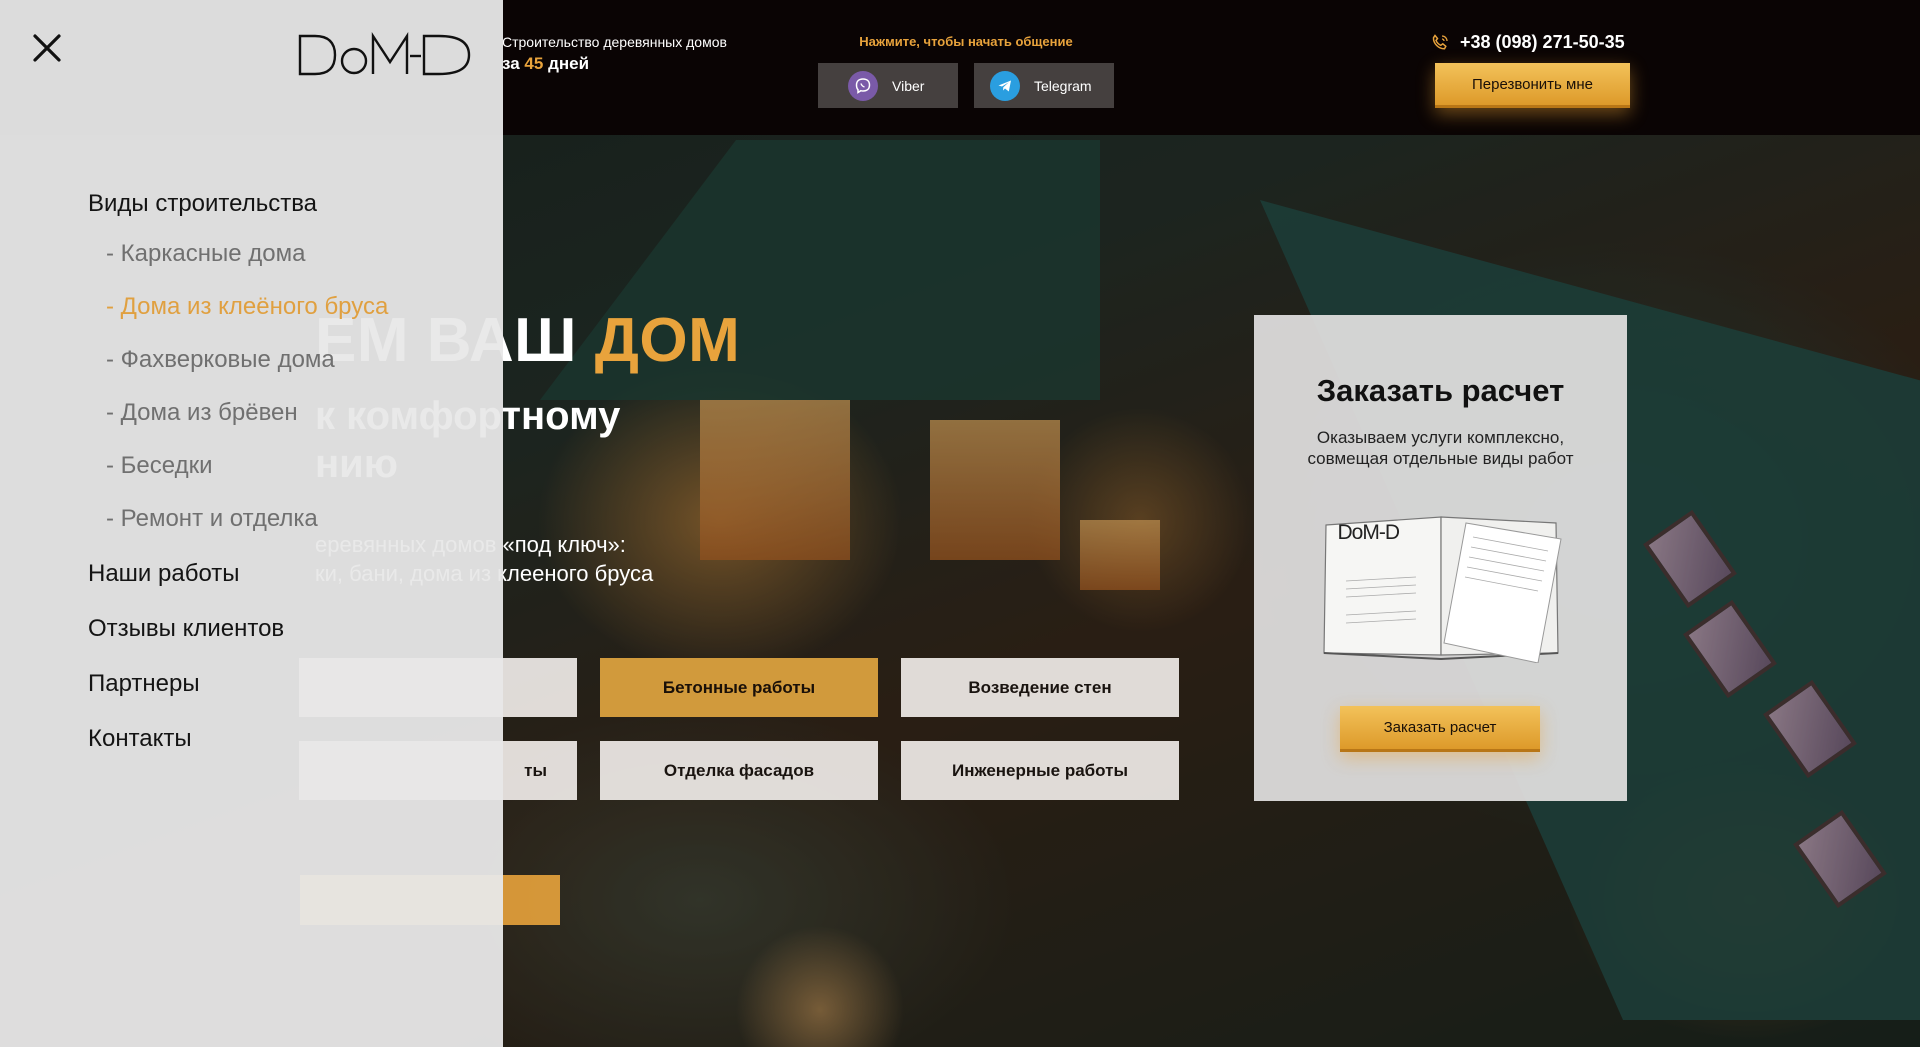 This screenshot has width=1920, height=1047. What do you see at coordinates (908, 85) in the screenshot?
I see `viber-label: Viber` at bounding box center [908, 85].